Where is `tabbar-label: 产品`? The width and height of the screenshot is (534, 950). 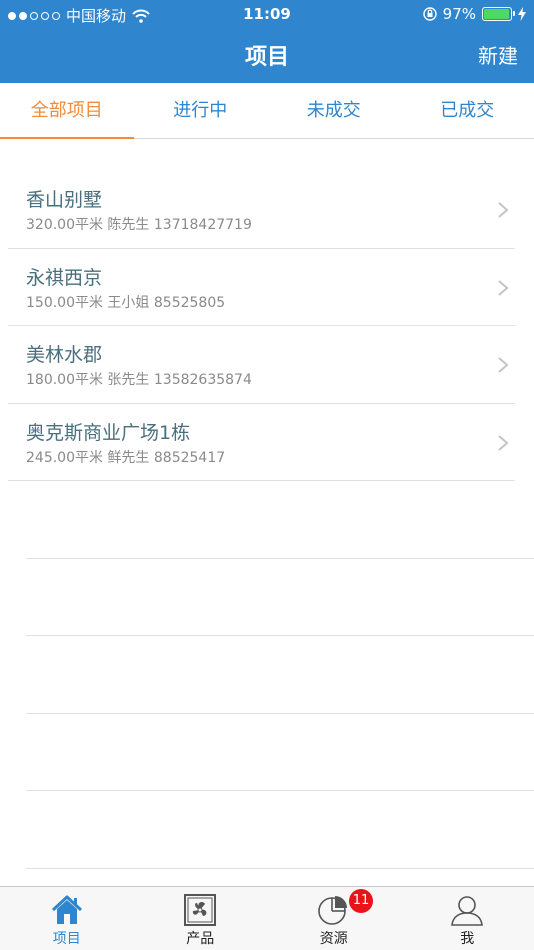 tabbar-label: 产品 is located at coordinates (200, 939).